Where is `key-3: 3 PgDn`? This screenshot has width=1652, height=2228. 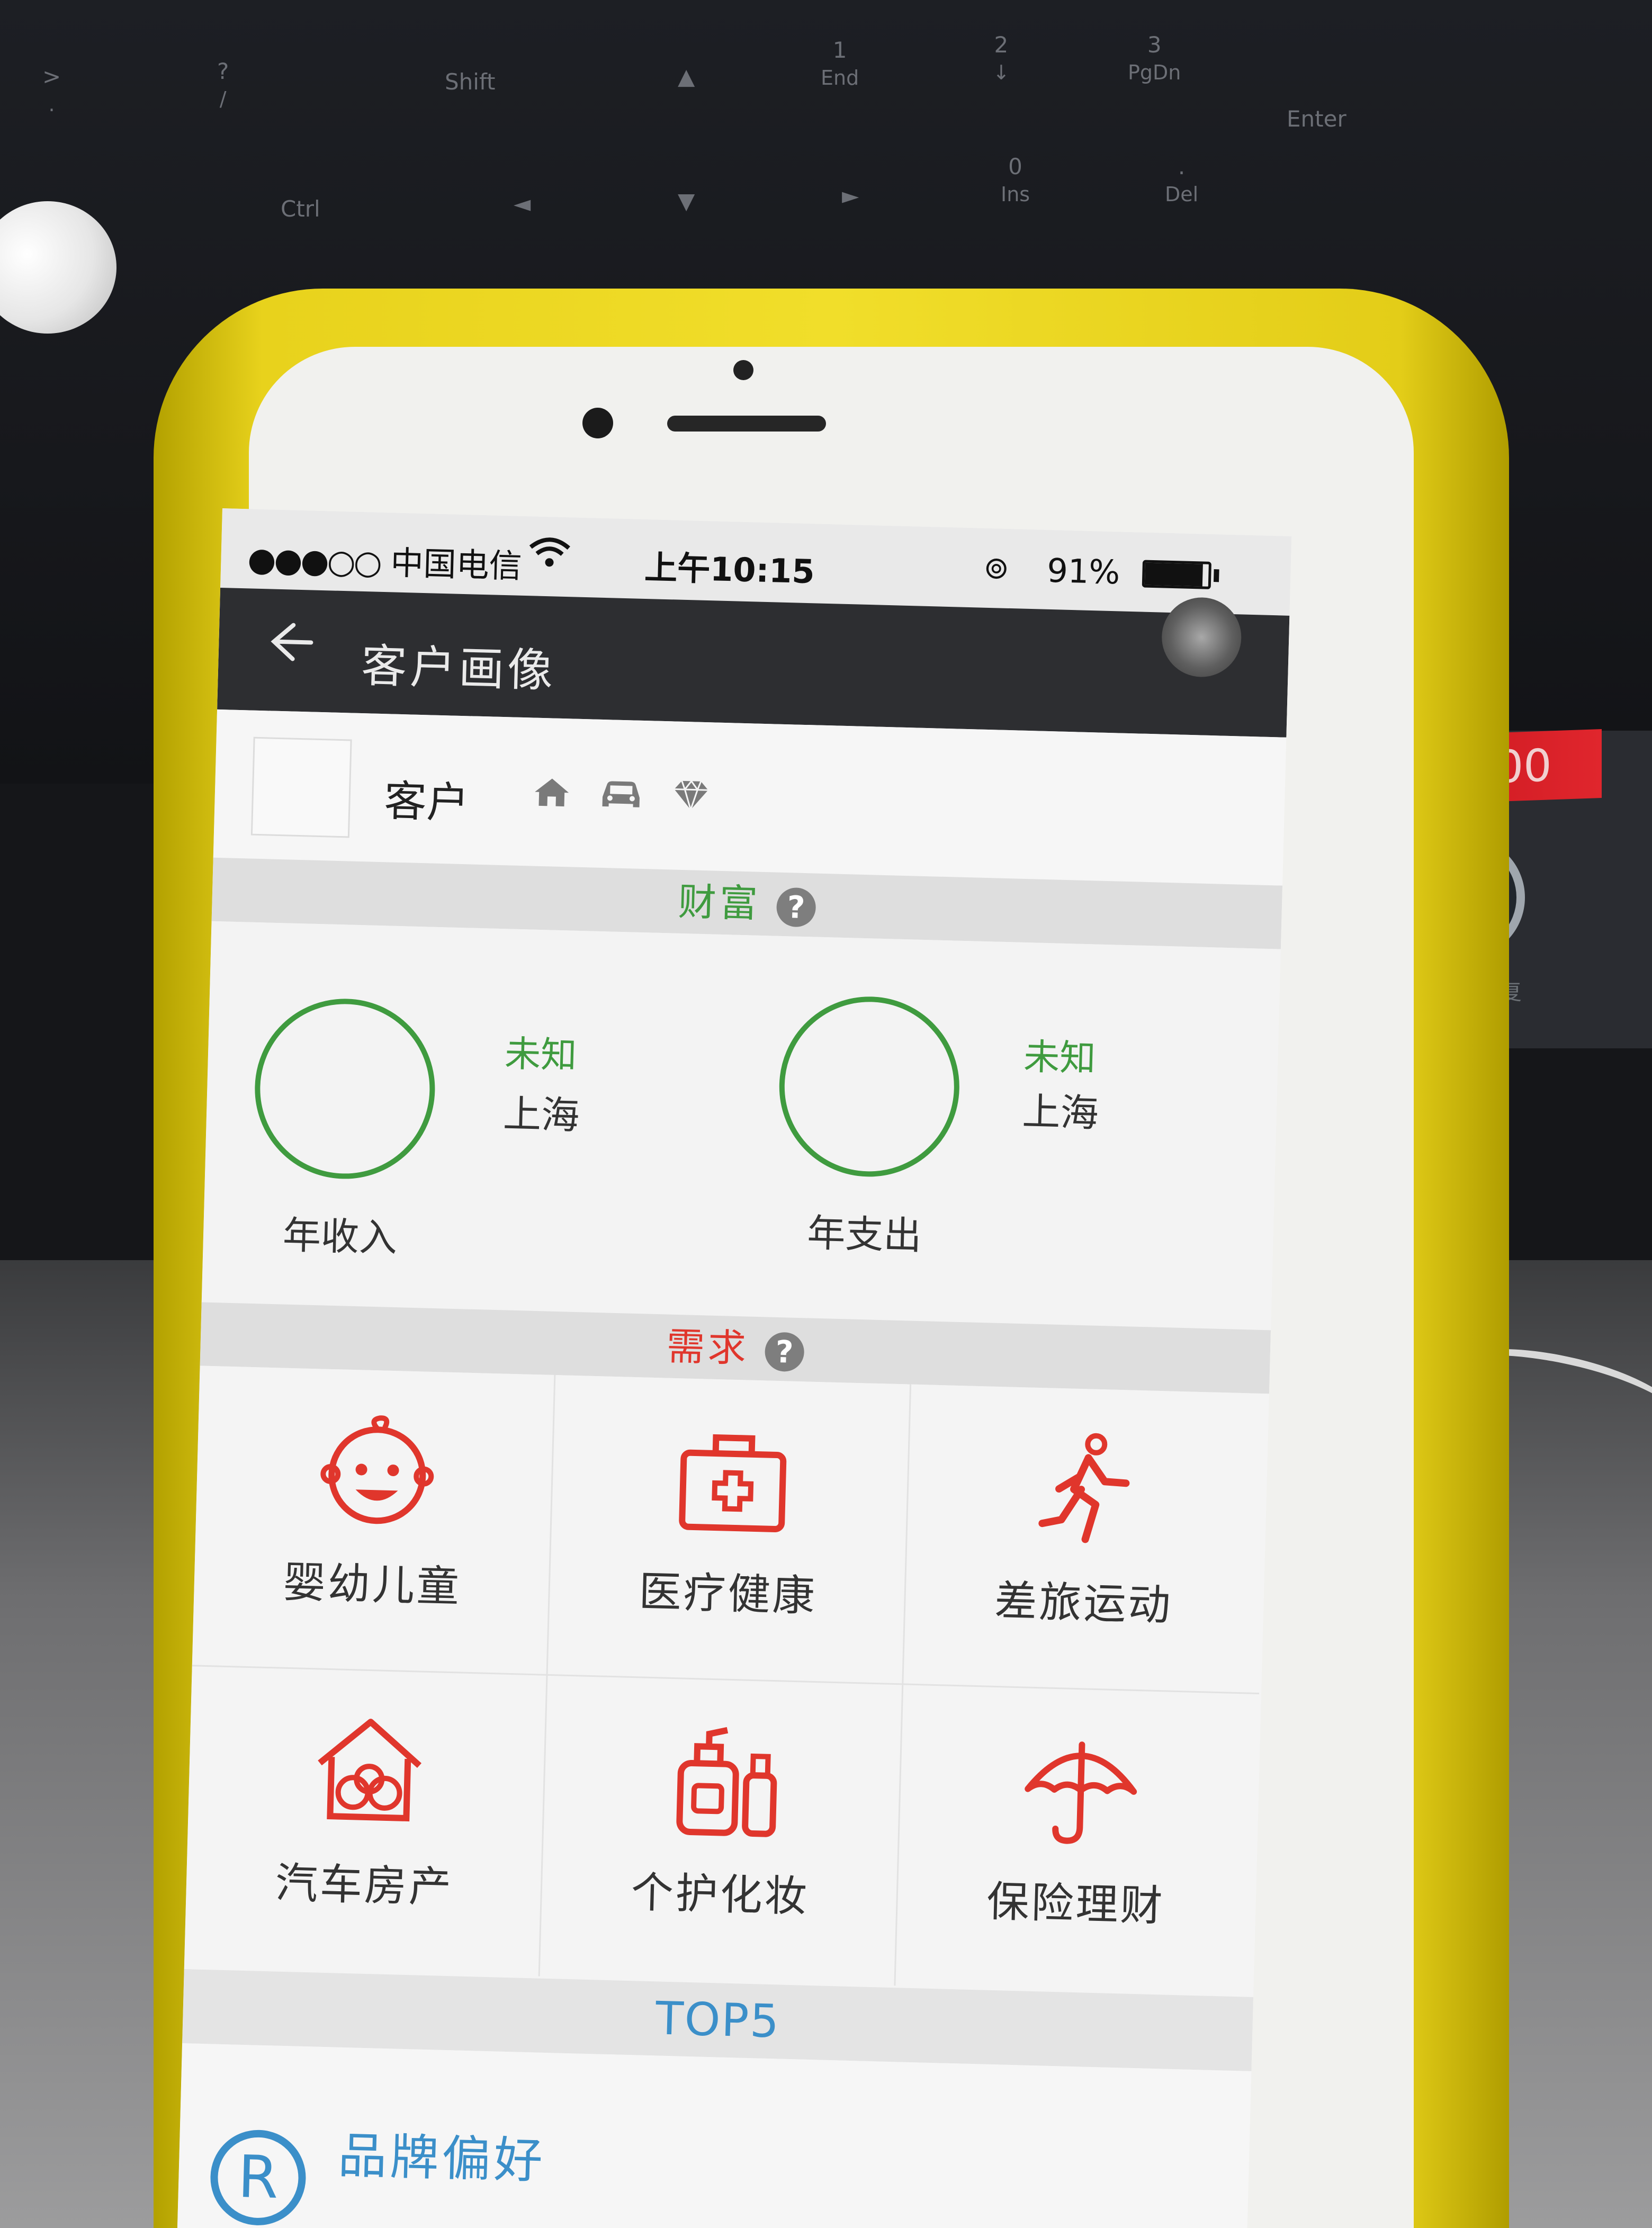
key-3: 3 PgDn is located at coordinates (1154, 58).